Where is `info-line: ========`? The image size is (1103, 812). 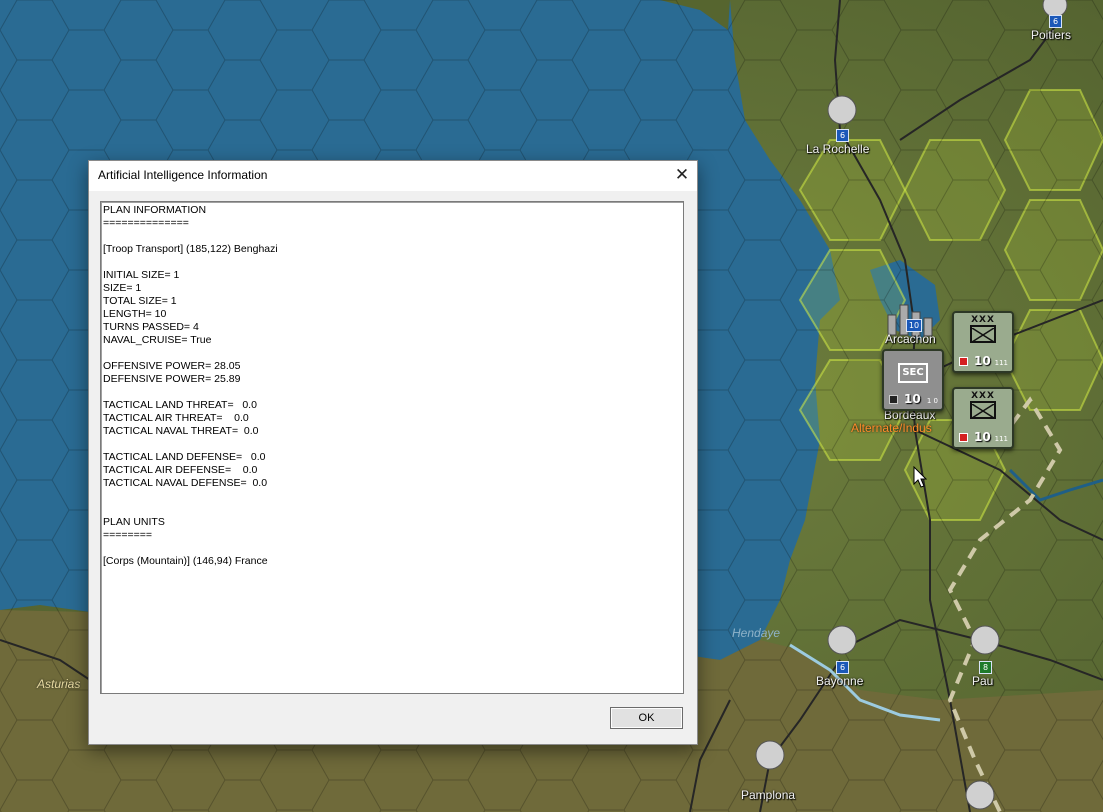
info-line: ======== is located at coordinates (128, 535).